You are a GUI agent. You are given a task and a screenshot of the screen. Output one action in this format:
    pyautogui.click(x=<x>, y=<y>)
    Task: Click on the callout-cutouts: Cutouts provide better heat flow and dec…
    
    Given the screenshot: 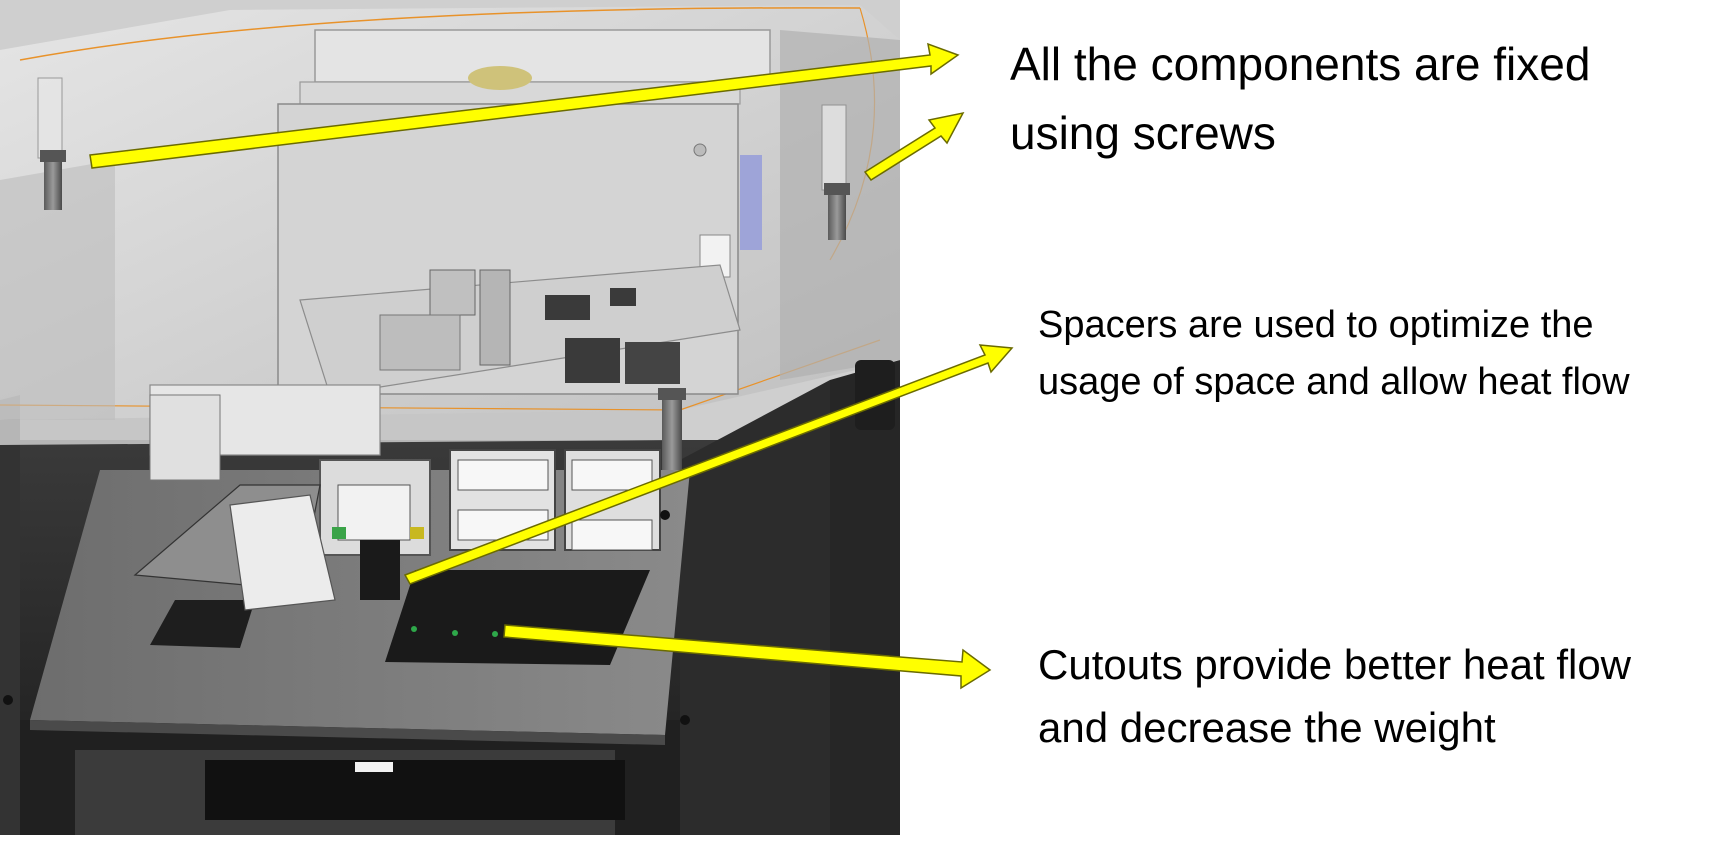 What is the action you would take?
    pyautogui.click(x=1378, y=696)
    